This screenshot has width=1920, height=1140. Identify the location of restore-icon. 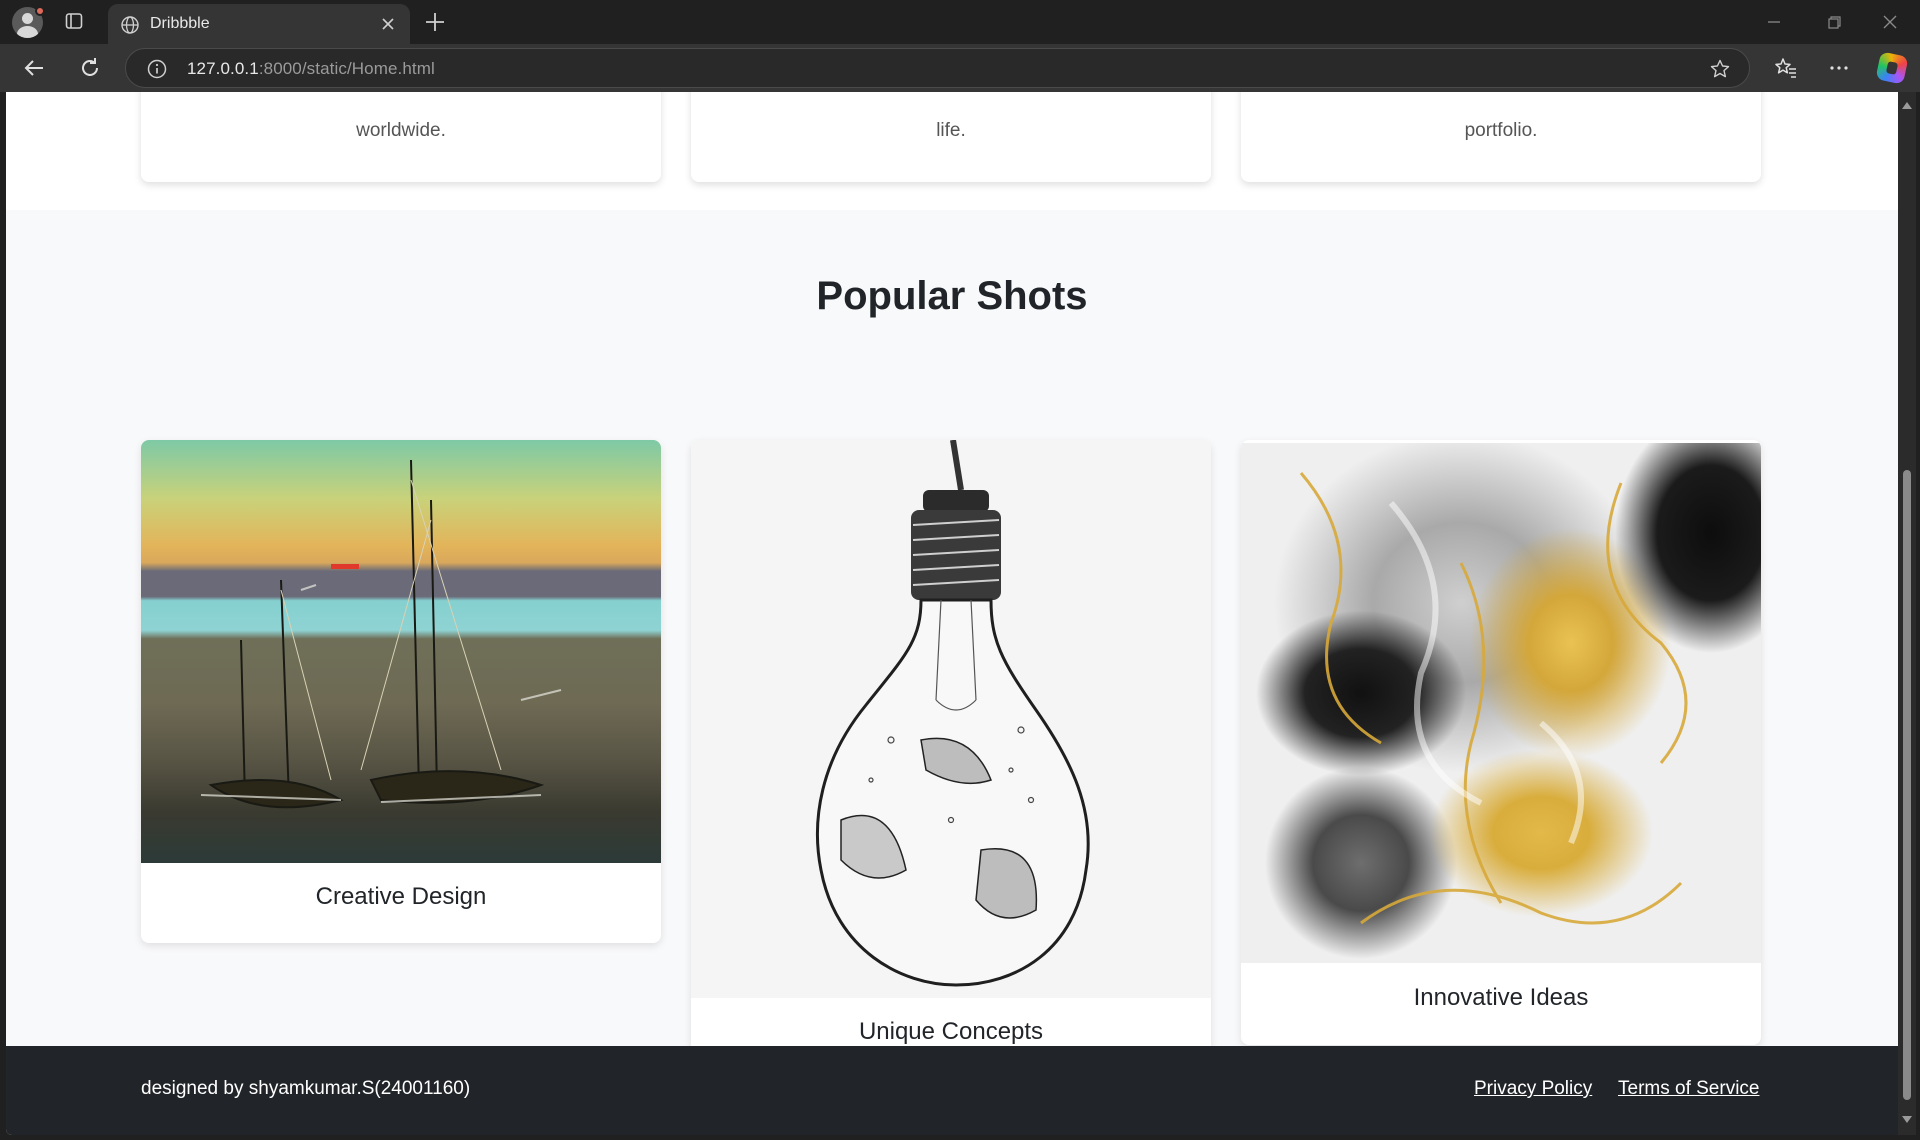
(1834, 22).